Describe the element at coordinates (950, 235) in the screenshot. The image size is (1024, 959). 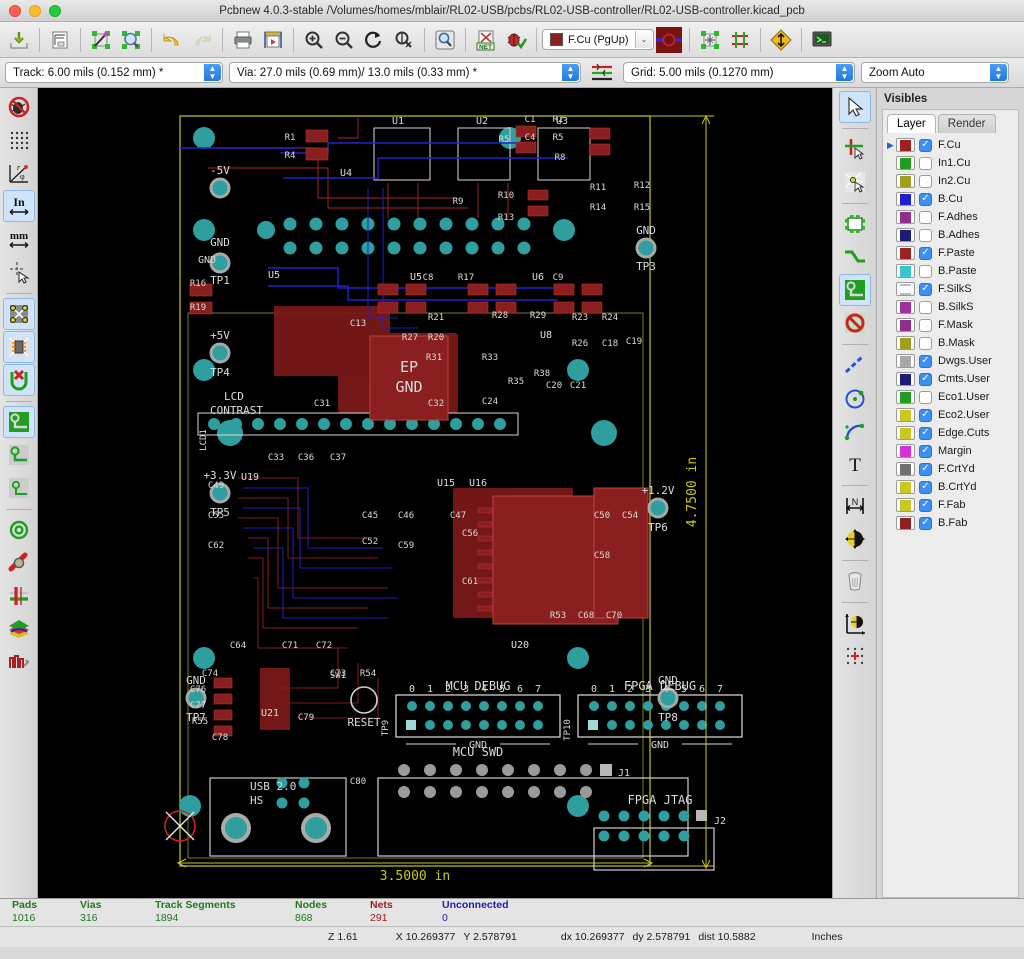
I see `layer-row-b-adhes: B.Adhes` at that location.